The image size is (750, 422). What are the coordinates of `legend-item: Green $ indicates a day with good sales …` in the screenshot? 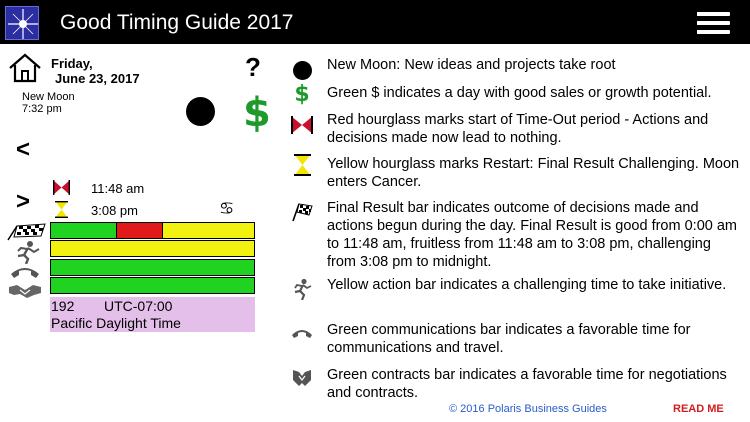 It's located at (519, 93).